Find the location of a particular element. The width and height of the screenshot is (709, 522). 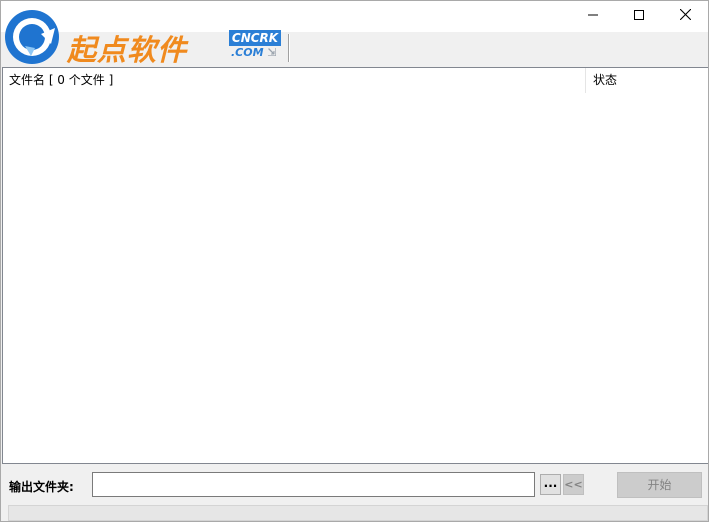

close-icon is located at coordinates (685, 15).